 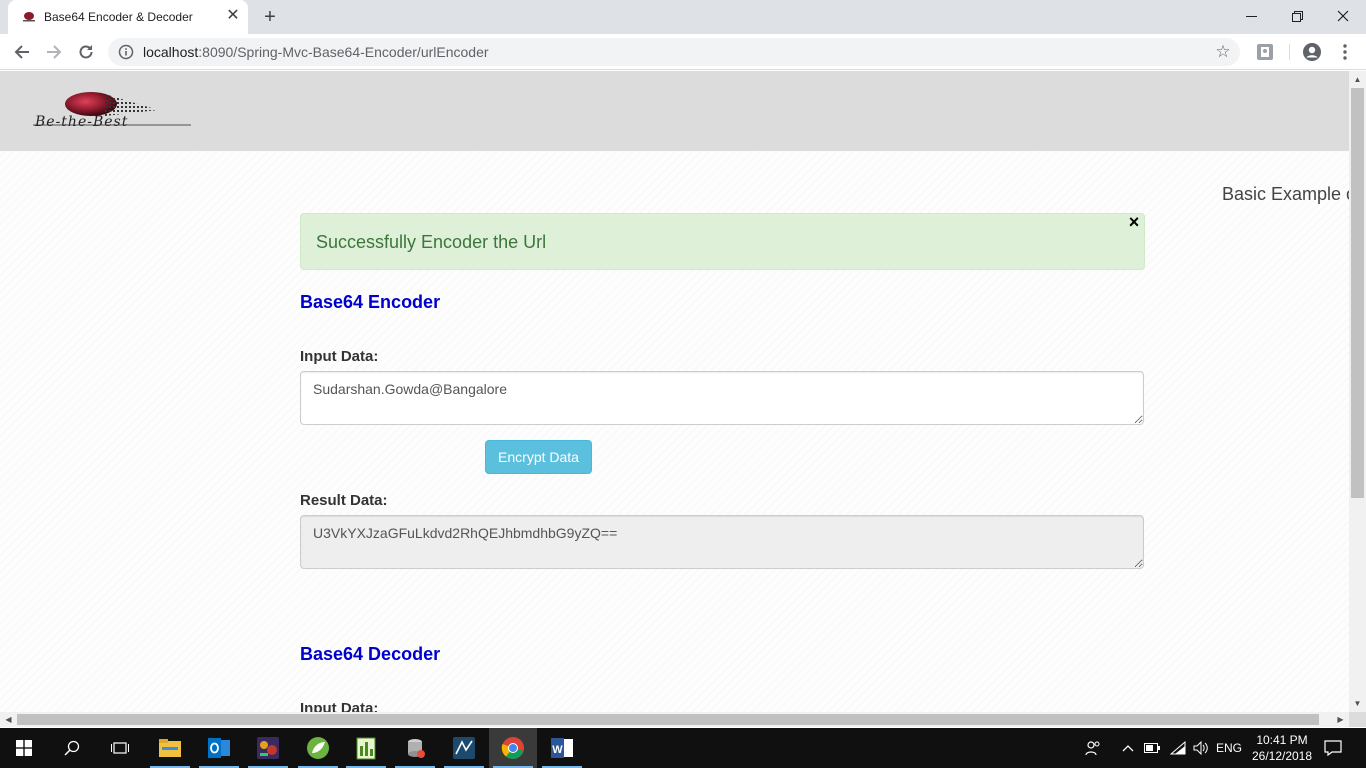 I want to click on encoder-input-field: Sudarshan.Gowda@Bangalore, so click(x=722, y=398).